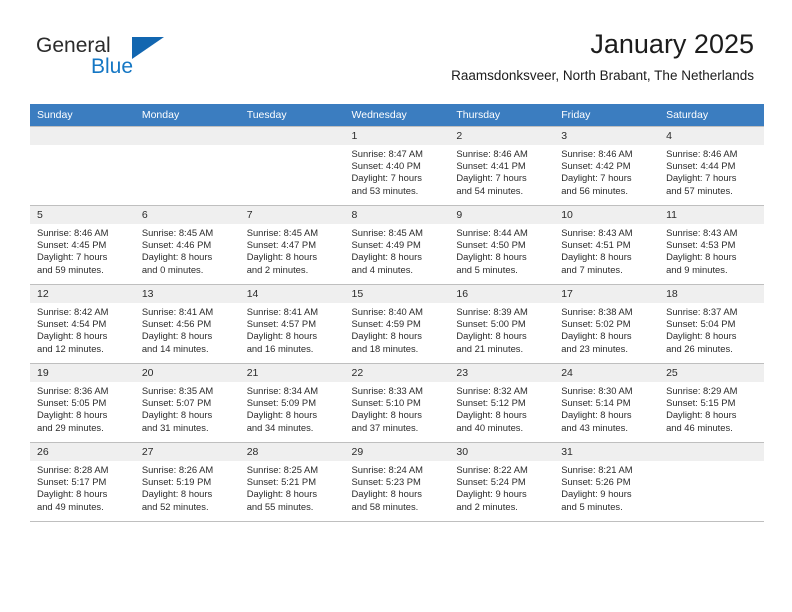  I want to click on sunrise-time: Sunrise: 8:35 AM, so click(177, 390).